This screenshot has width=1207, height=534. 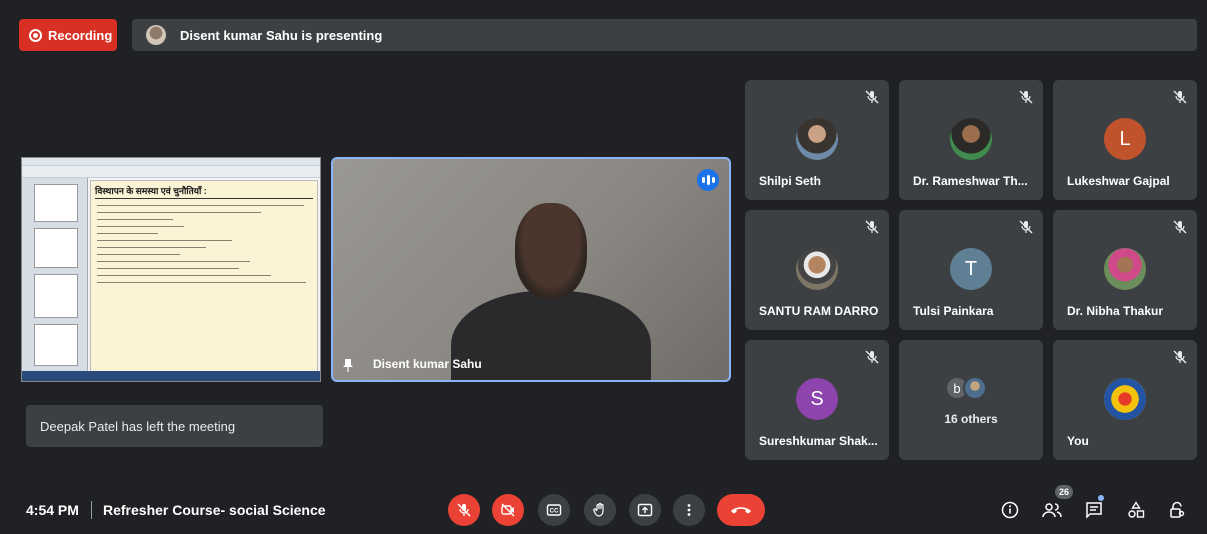 What do you see at coordinates (971, 419) in the screenshot?
I see `others-count-label: 16 others` at bounding box center [971, 419].